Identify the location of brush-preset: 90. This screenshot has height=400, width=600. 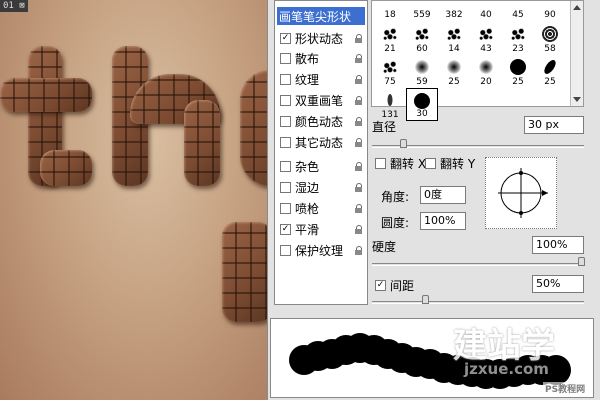
(550, 10).